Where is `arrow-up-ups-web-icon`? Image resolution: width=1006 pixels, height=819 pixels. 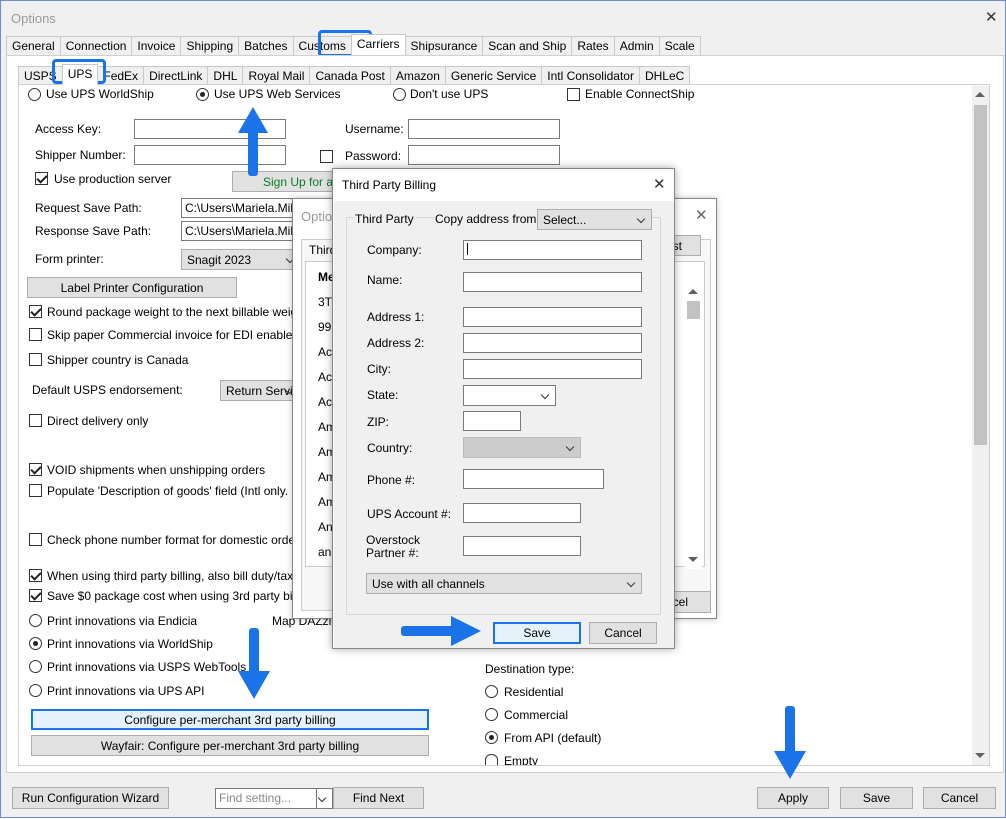 arrow-up-ups-web-icon is located at coordinates (253, 141).